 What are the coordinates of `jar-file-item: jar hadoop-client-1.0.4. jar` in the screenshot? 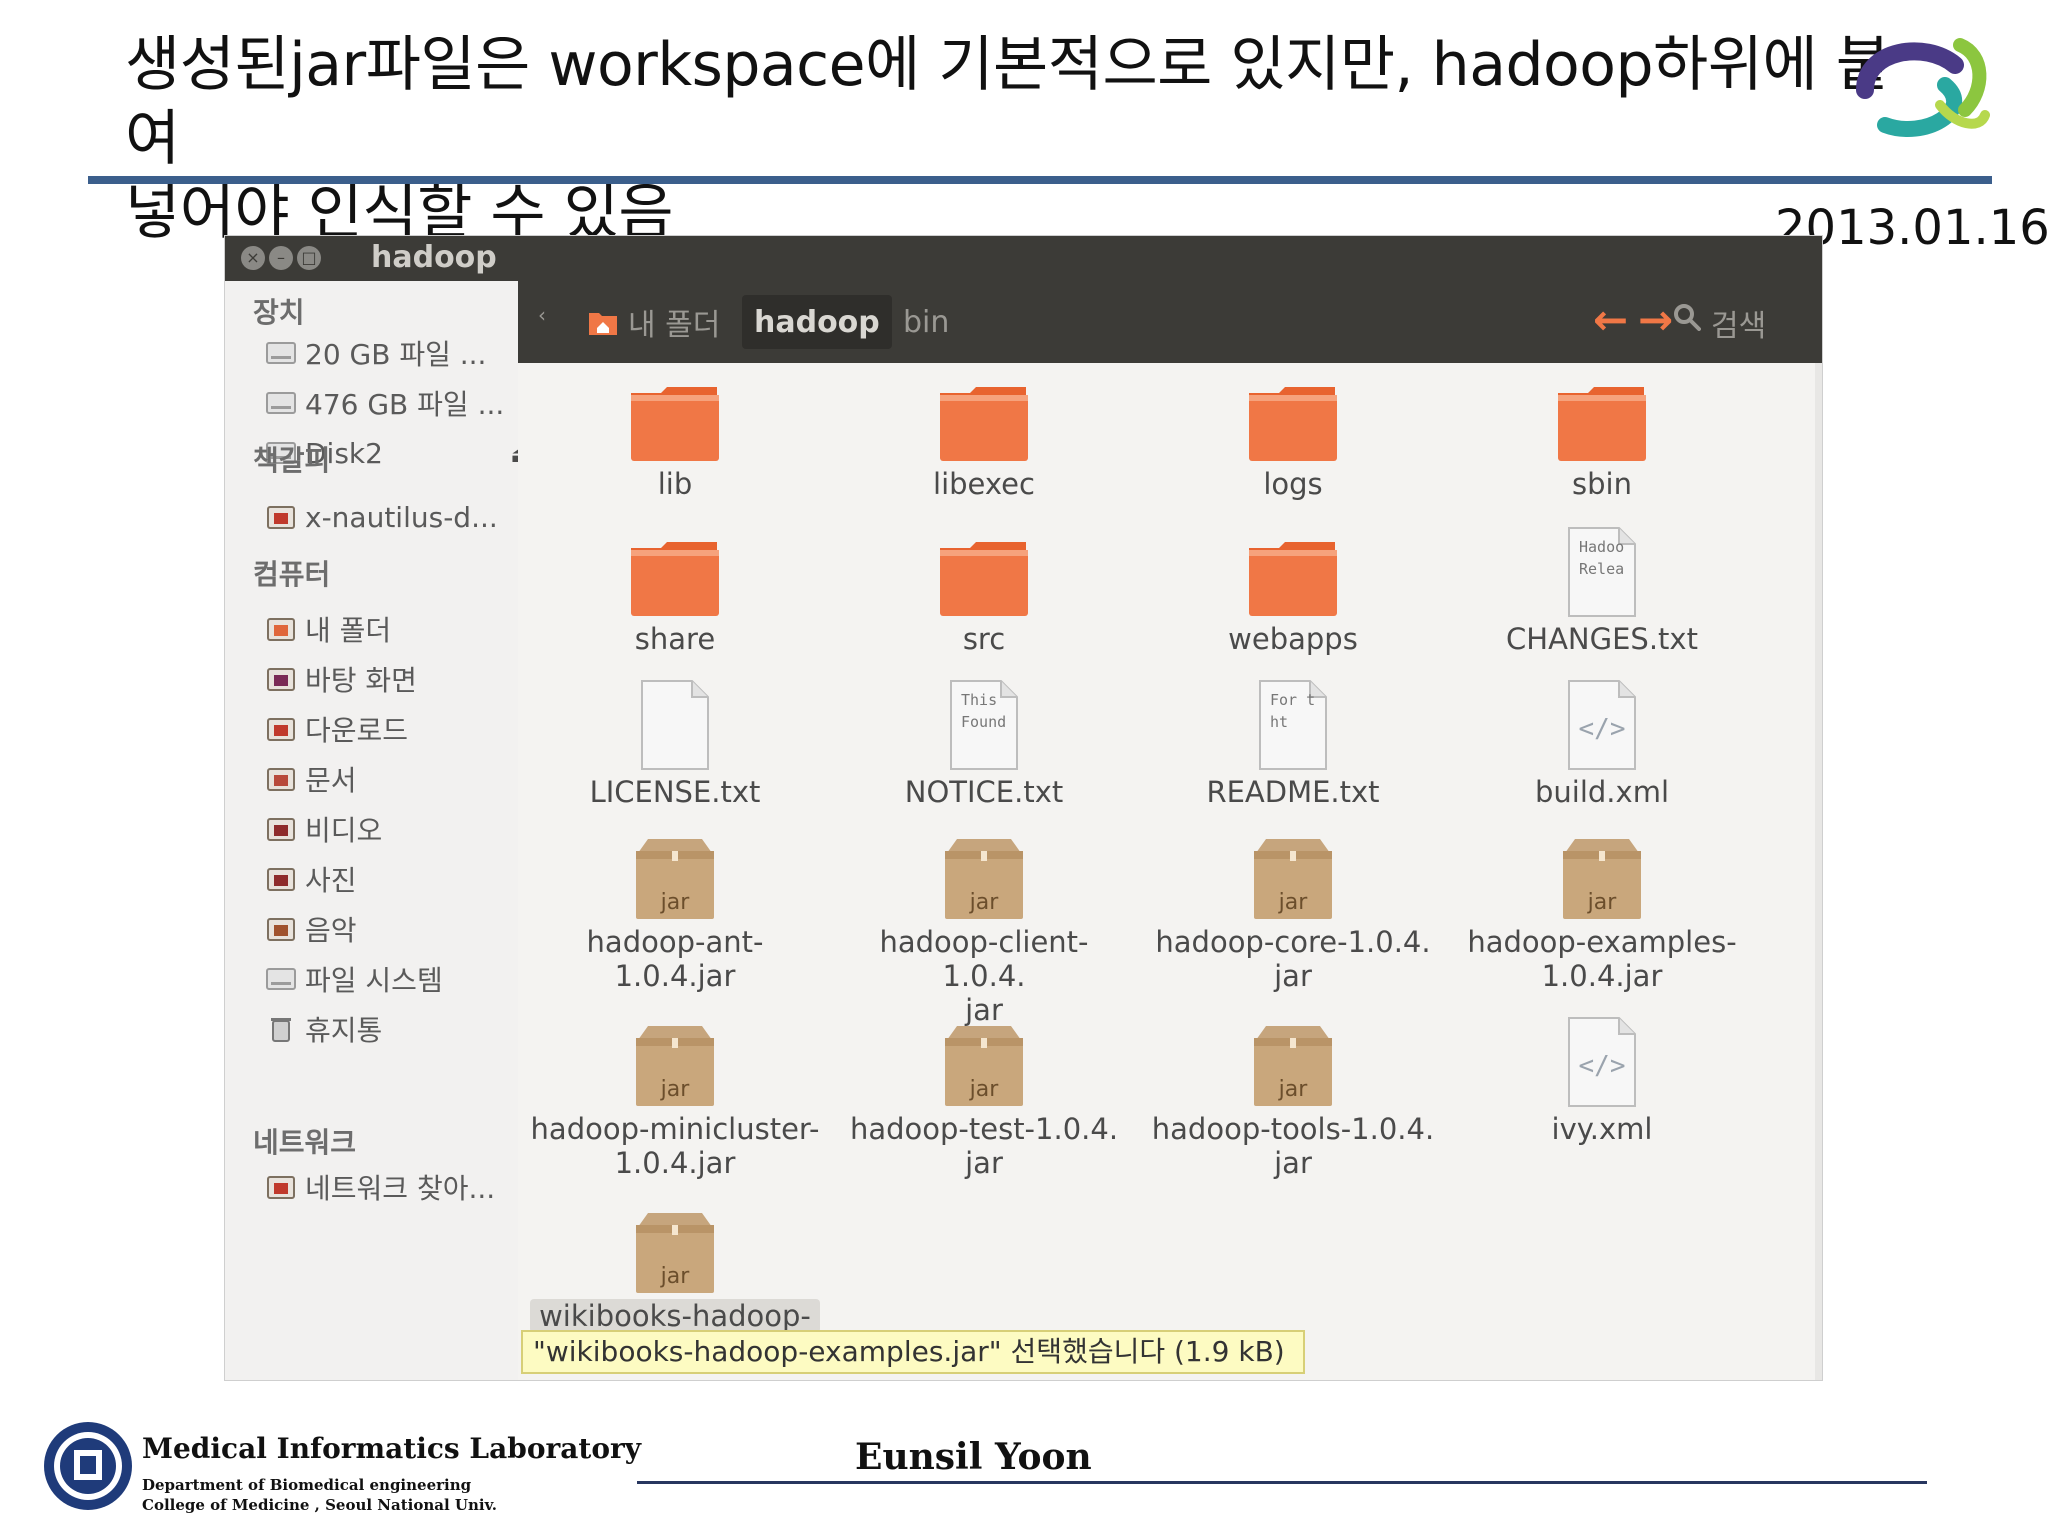 It's located at (984, 924).